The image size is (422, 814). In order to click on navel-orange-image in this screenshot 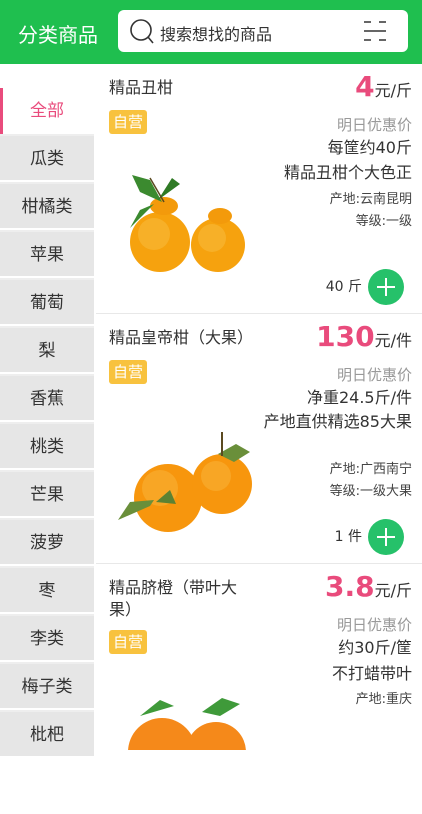, I will do `click(187, 724)`.